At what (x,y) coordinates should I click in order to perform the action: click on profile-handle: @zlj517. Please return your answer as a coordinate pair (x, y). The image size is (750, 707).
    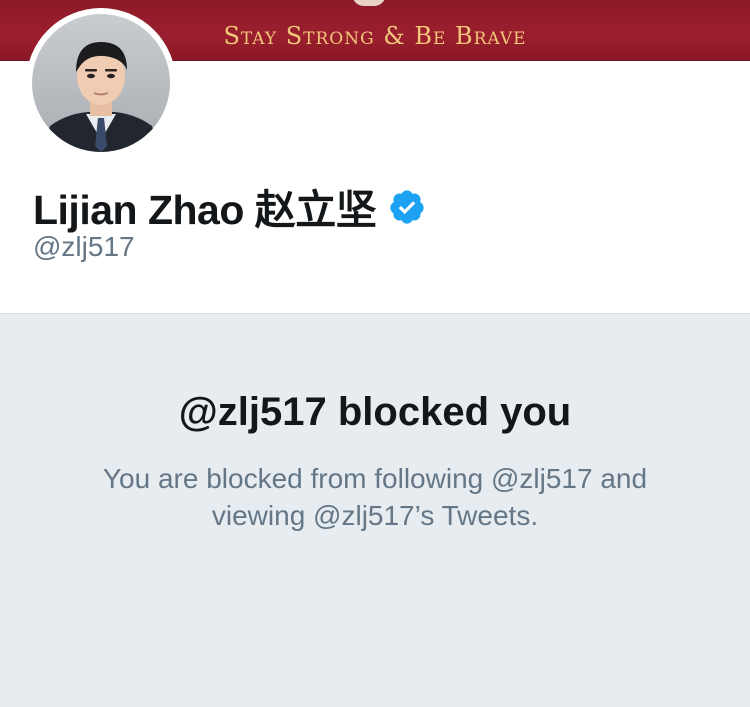
    Looking at the image, I should click on (84, 246).